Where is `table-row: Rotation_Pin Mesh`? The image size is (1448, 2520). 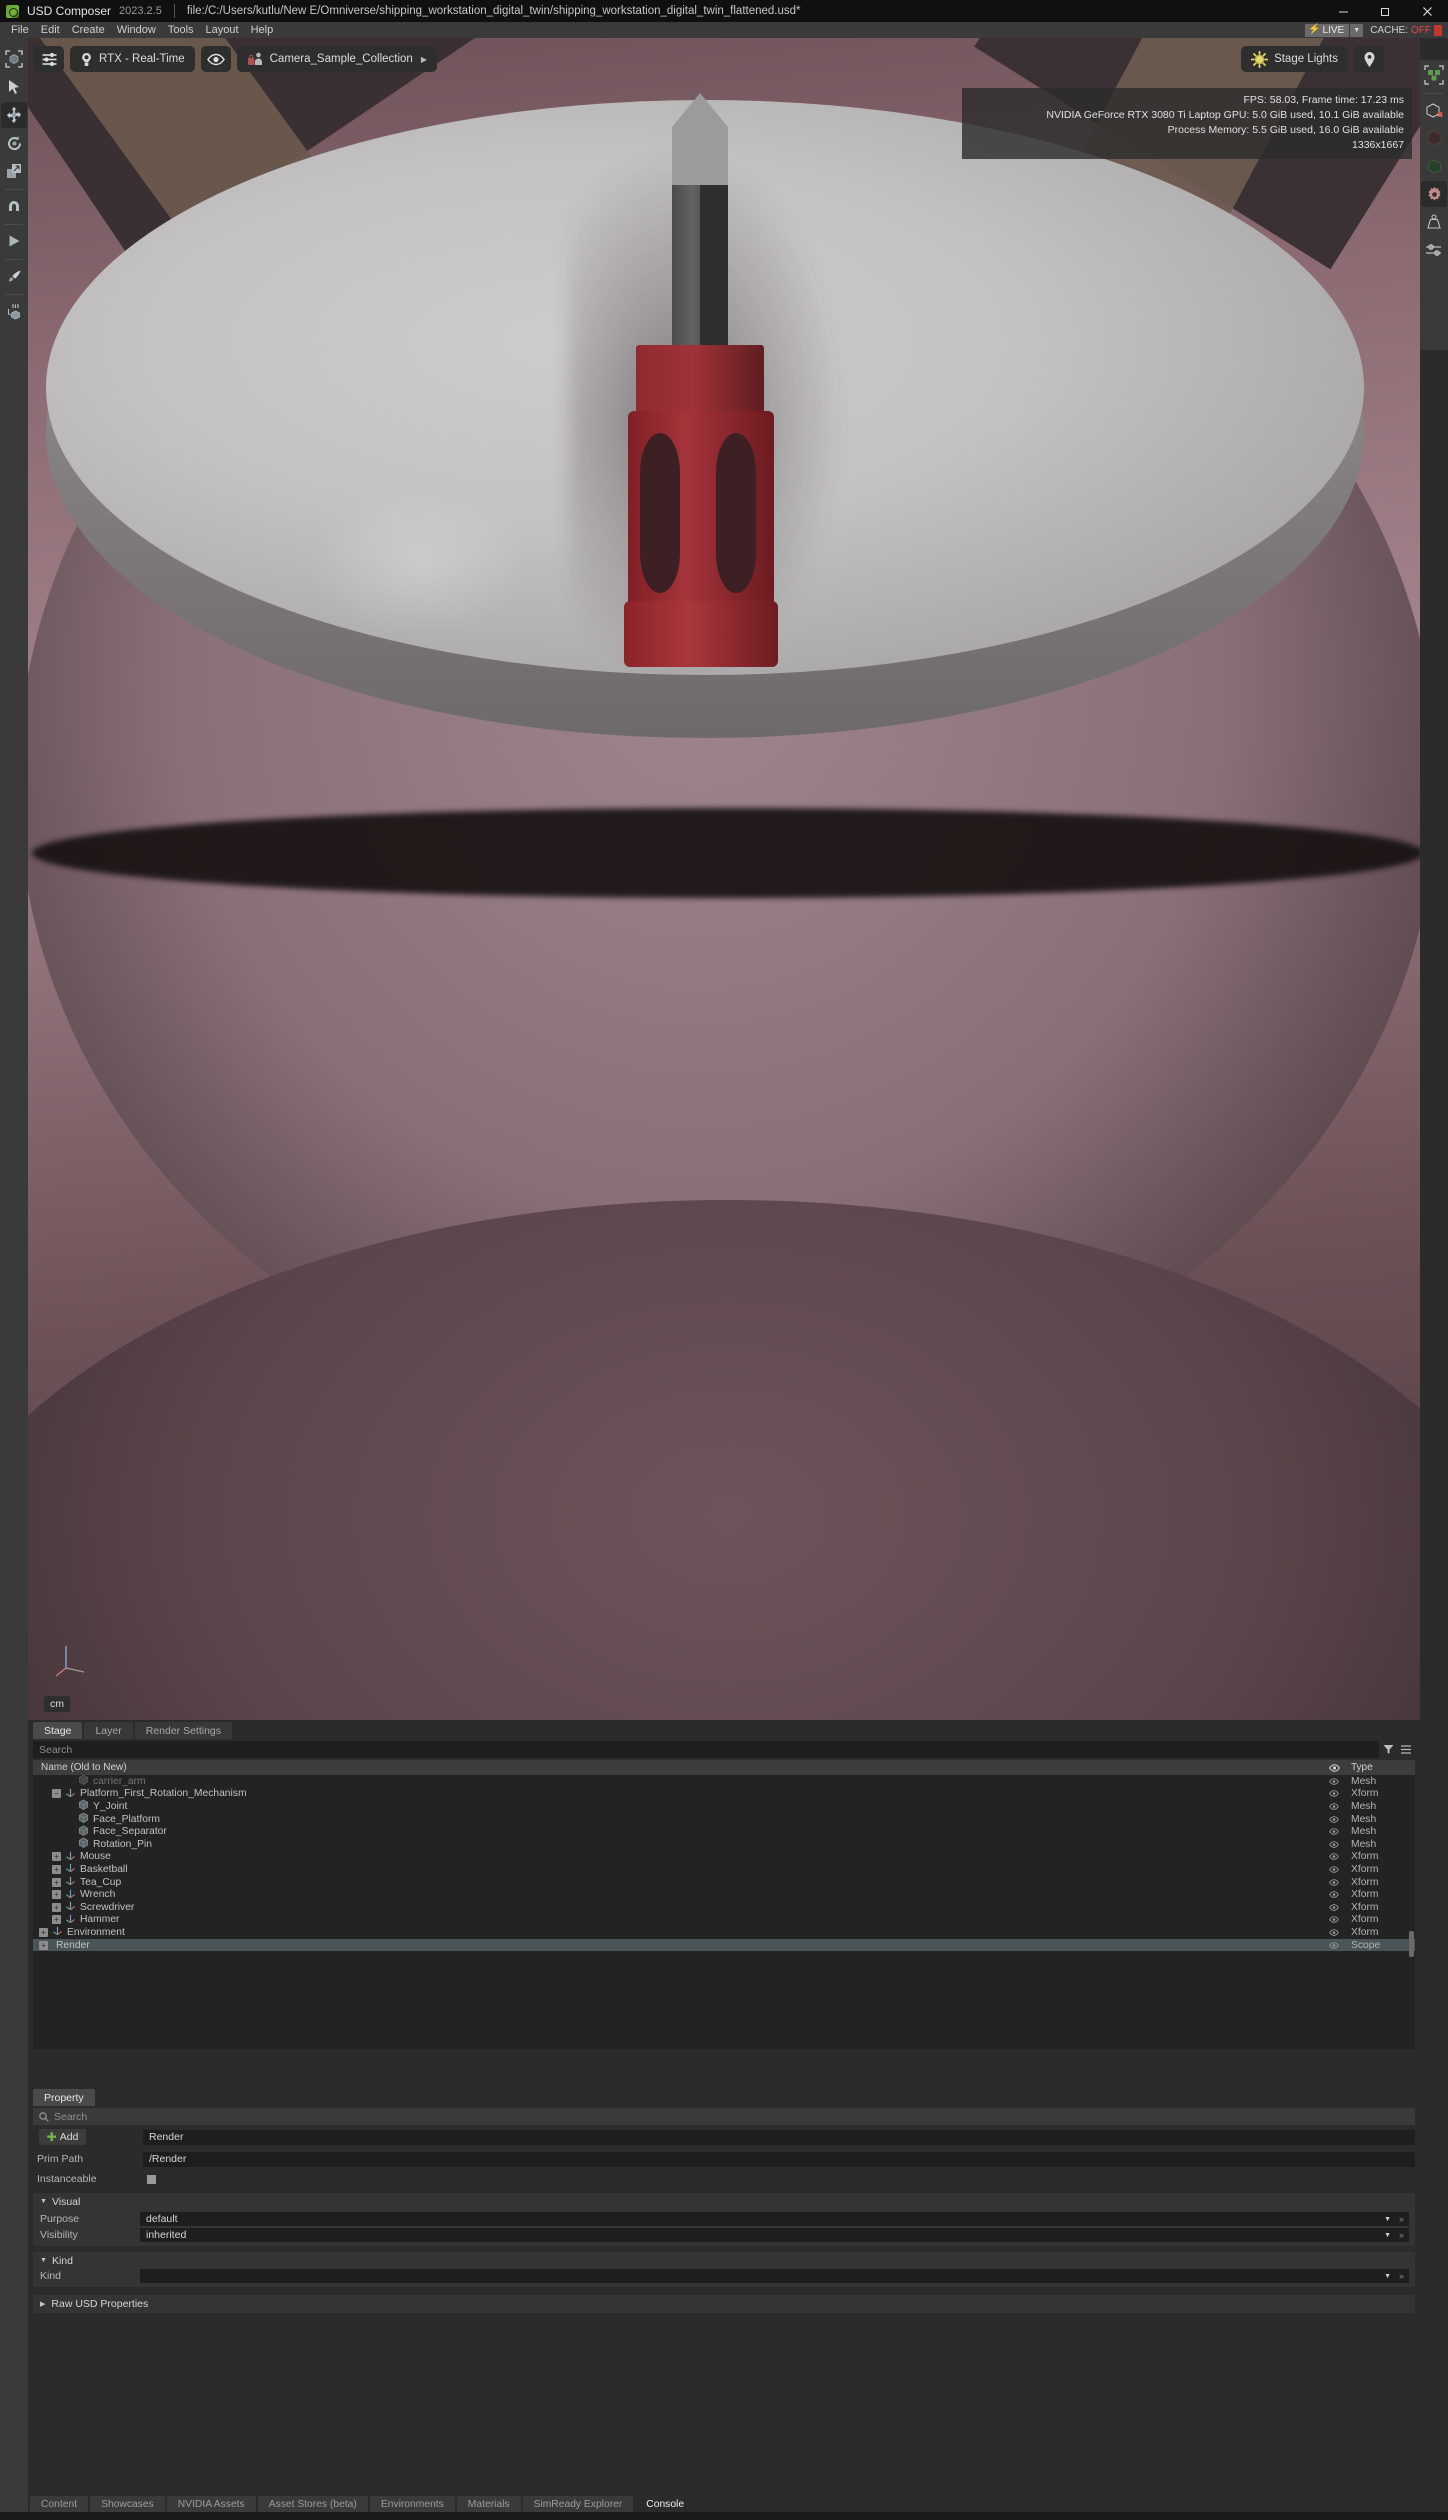
table-row: Rotation_Pin Mesh is located at coordinates (724, 1844).